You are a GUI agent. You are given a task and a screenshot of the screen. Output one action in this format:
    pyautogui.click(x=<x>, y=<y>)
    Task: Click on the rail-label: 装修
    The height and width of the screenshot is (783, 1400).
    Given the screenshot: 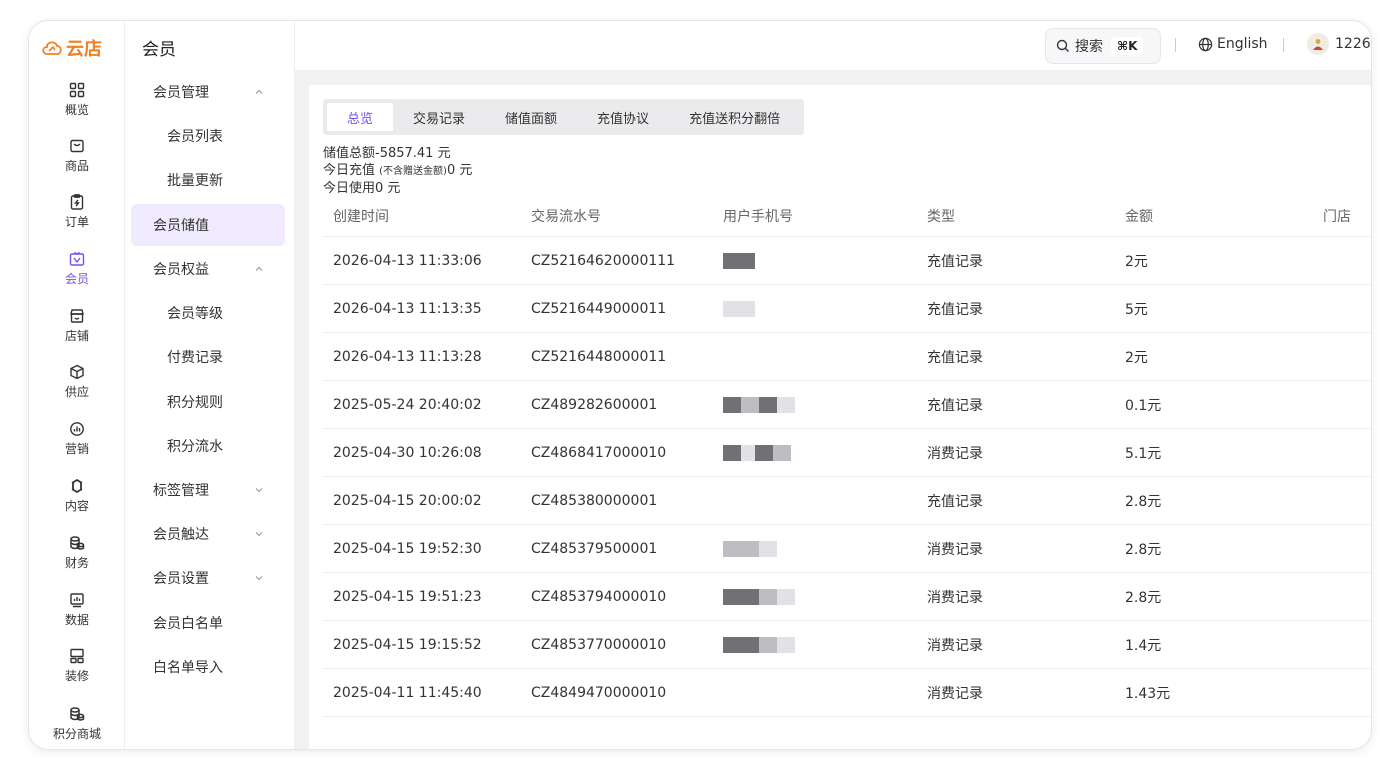 What is the action you would take?
    pyautogui.click(x=76, y=676)
    